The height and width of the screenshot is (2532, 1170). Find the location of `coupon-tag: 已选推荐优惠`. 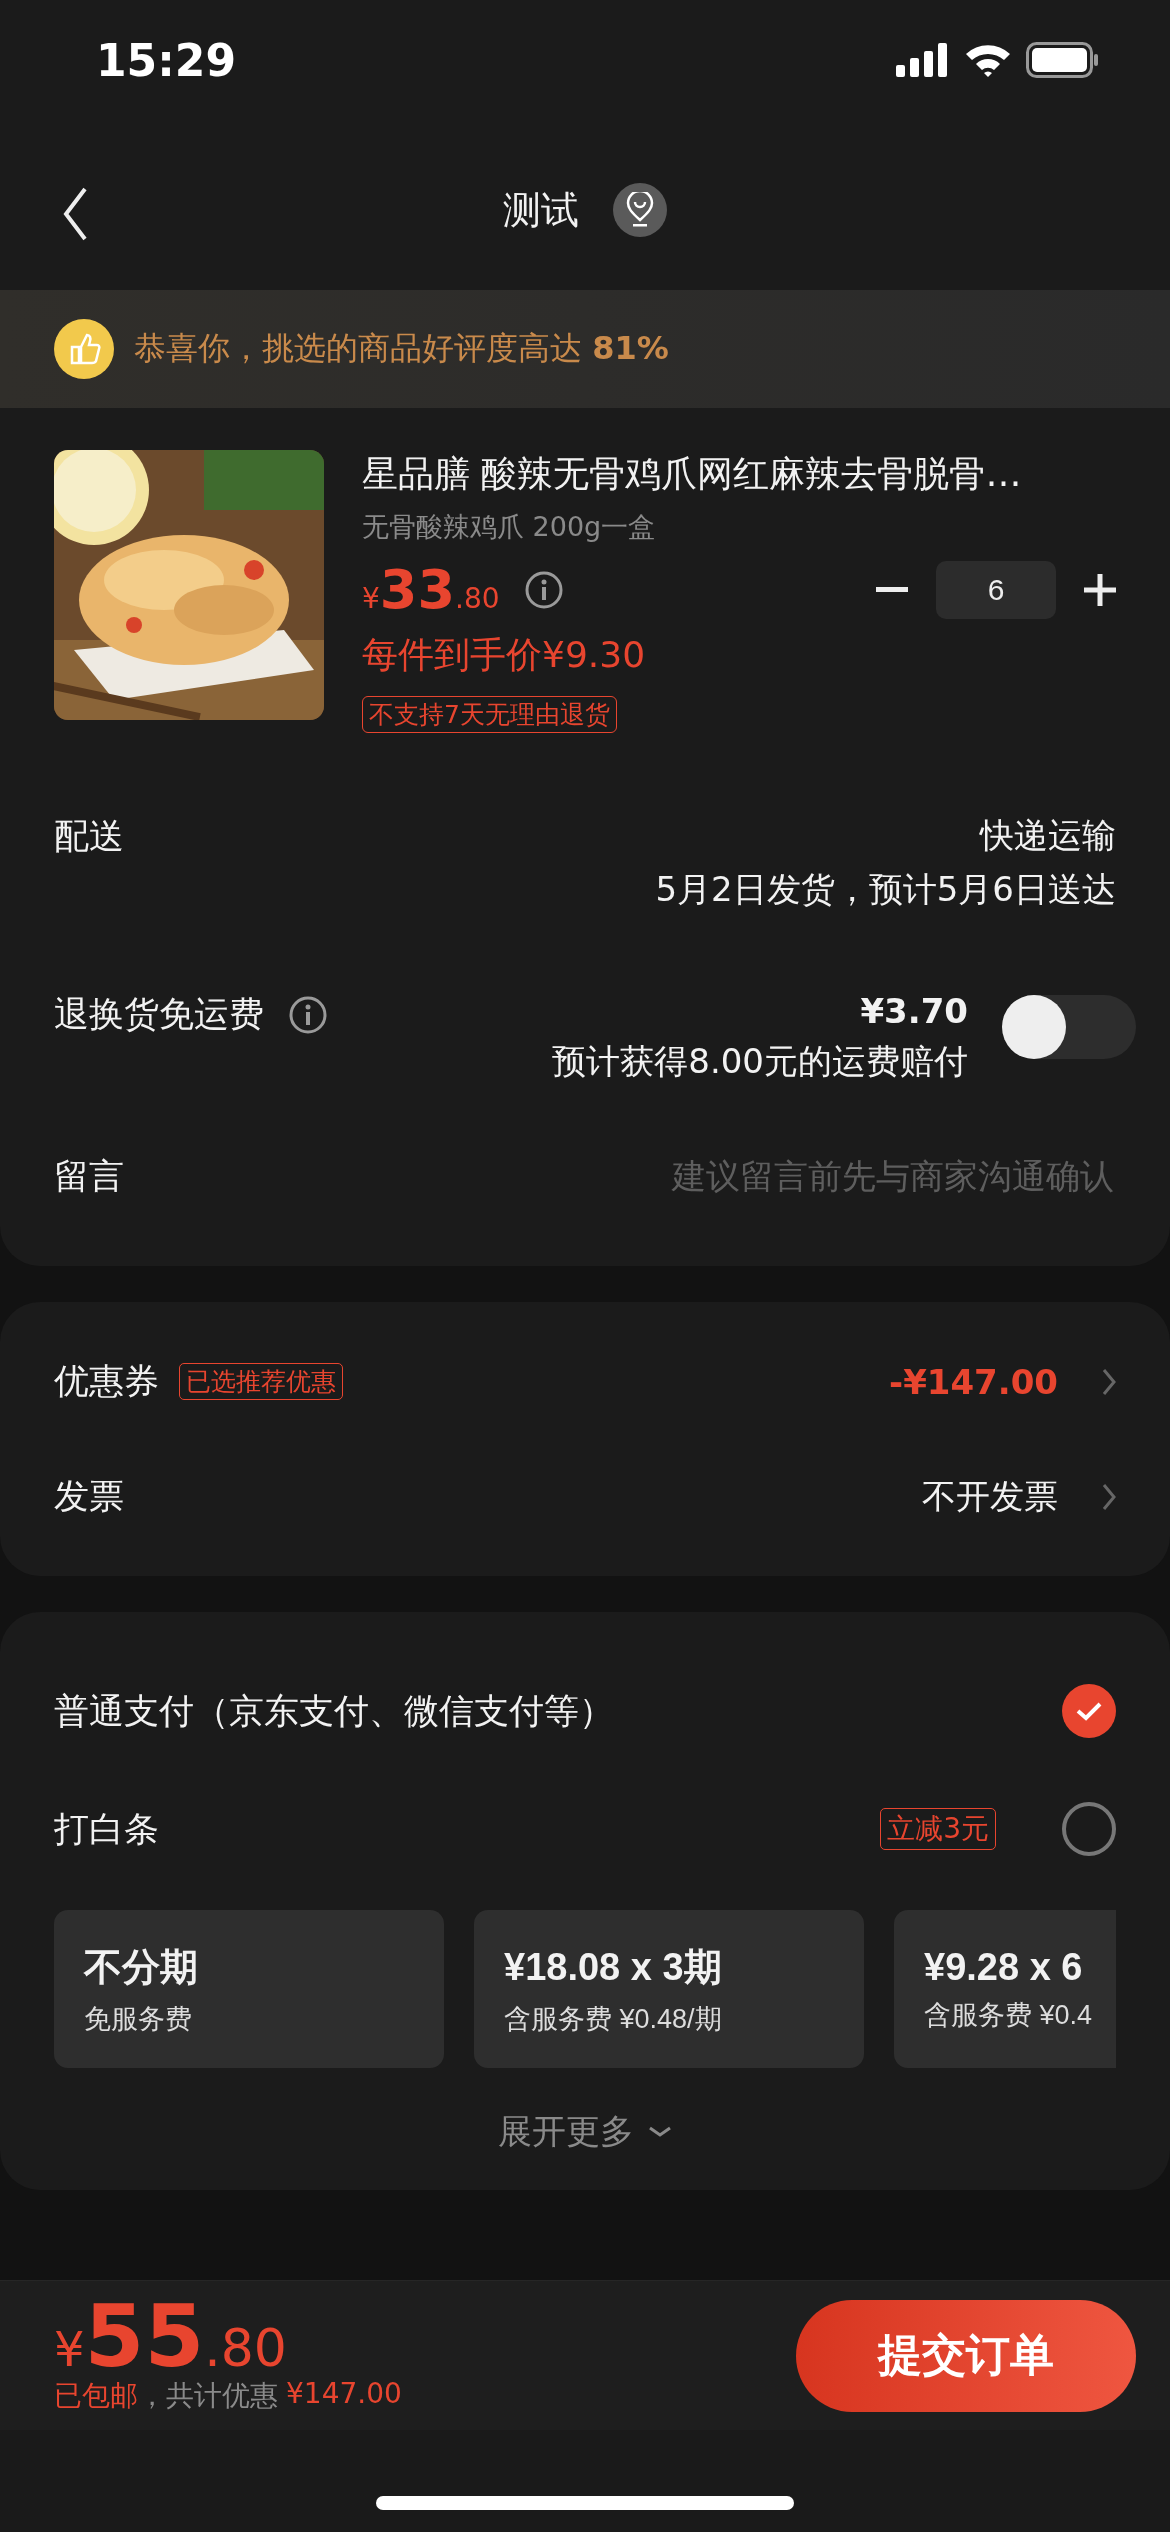

coupon-tag: 已选推荐优惠 is located at coordinates (261, 1381).